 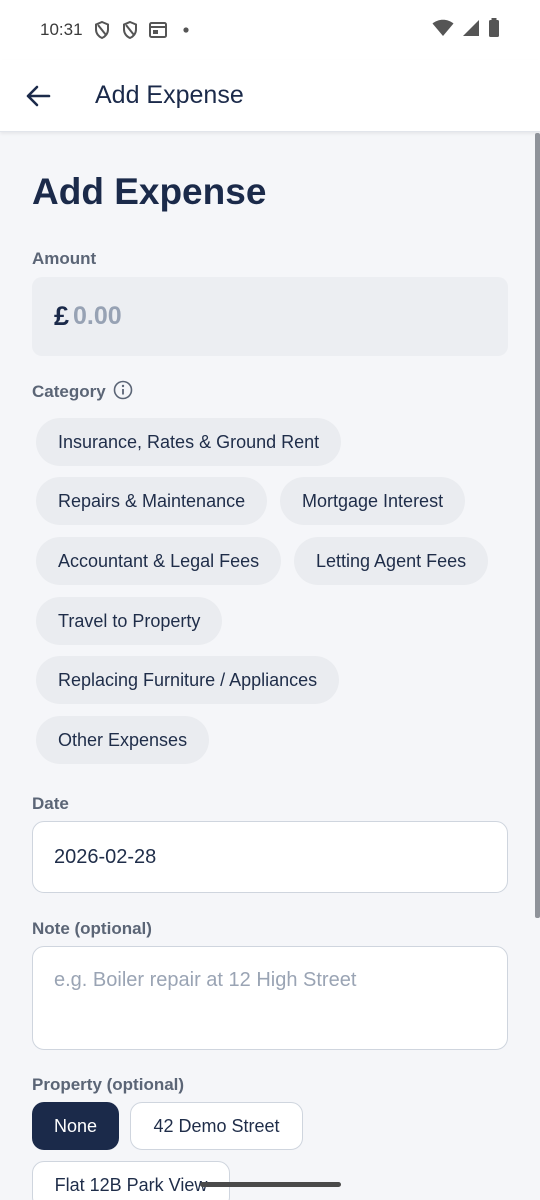 What do you see at coordinates (123, 740) in the screenshot?
I see `category-chip-other: Other Expenses` at bounding box center [123, 740].